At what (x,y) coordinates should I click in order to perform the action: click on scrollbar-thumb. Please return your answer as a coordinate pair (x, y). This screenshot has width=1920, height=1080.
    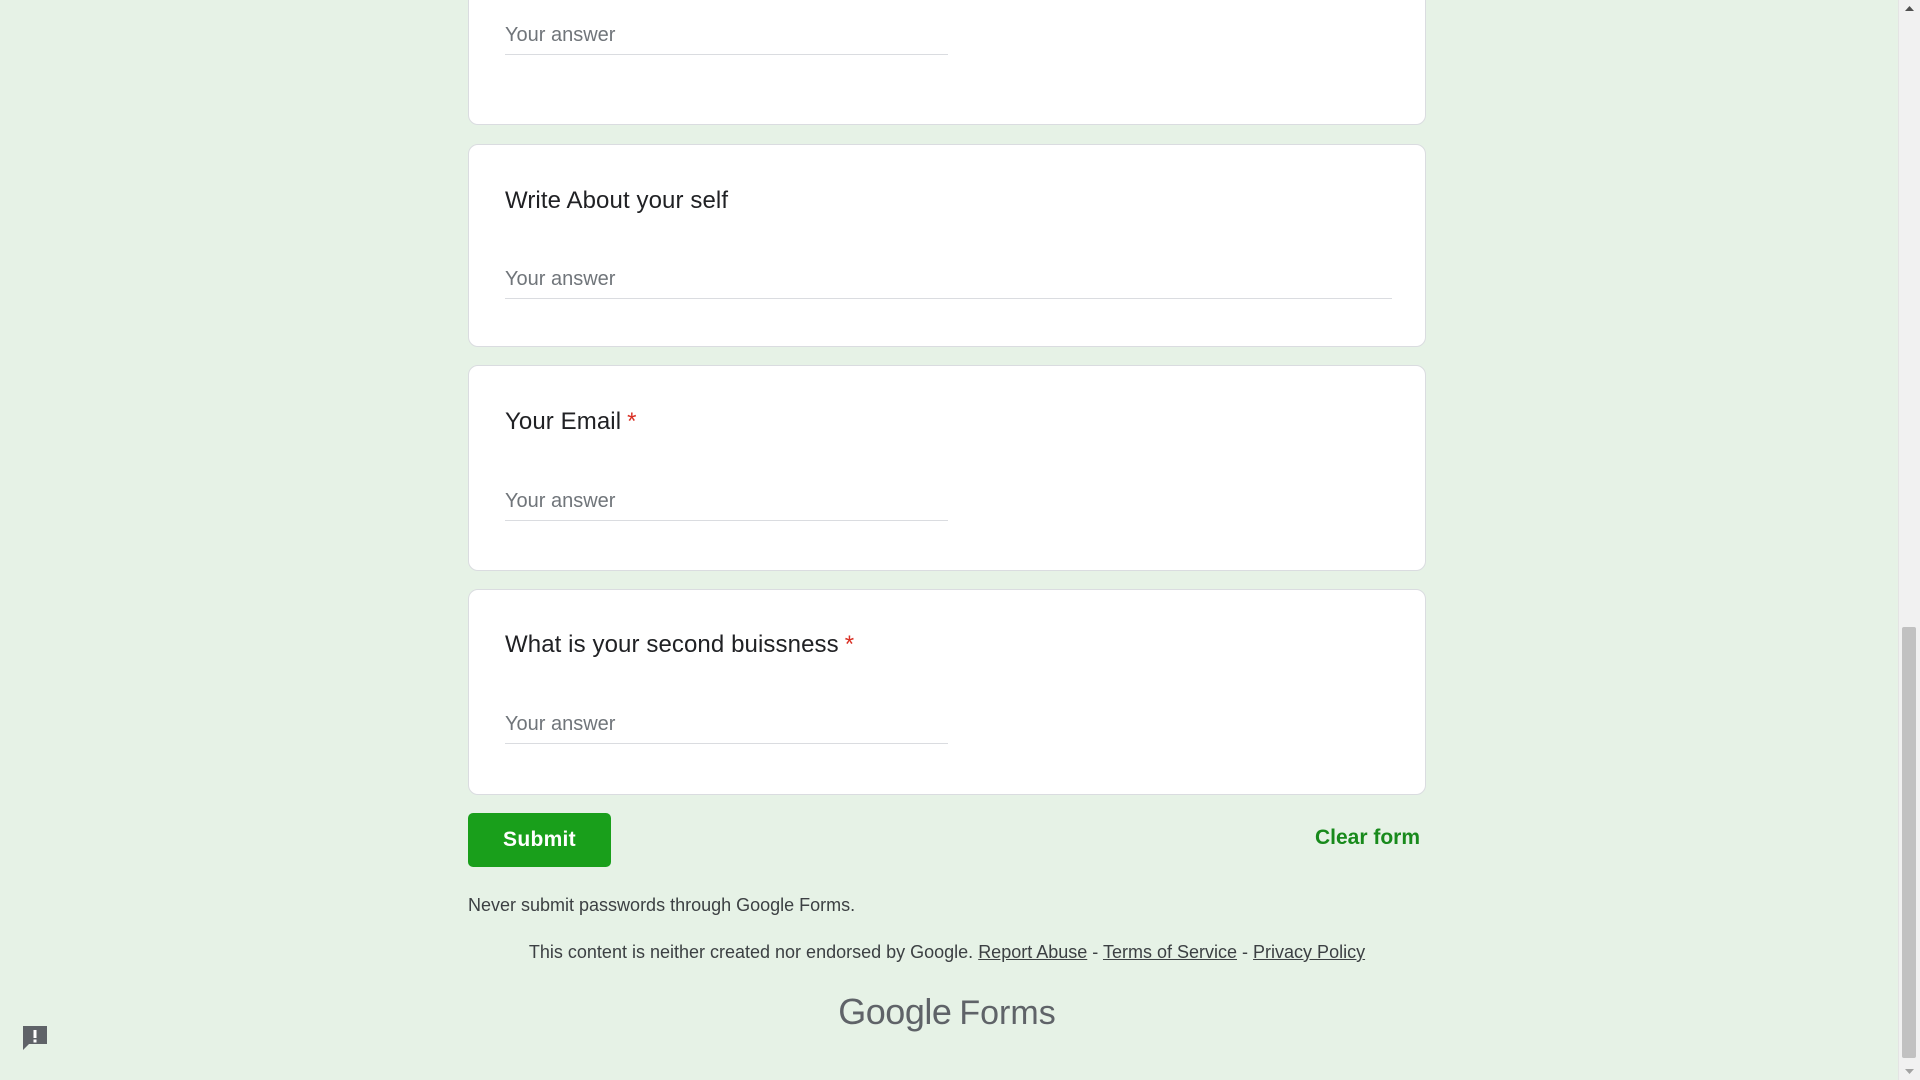
    Looking at the image, I should click on (1909, 842).